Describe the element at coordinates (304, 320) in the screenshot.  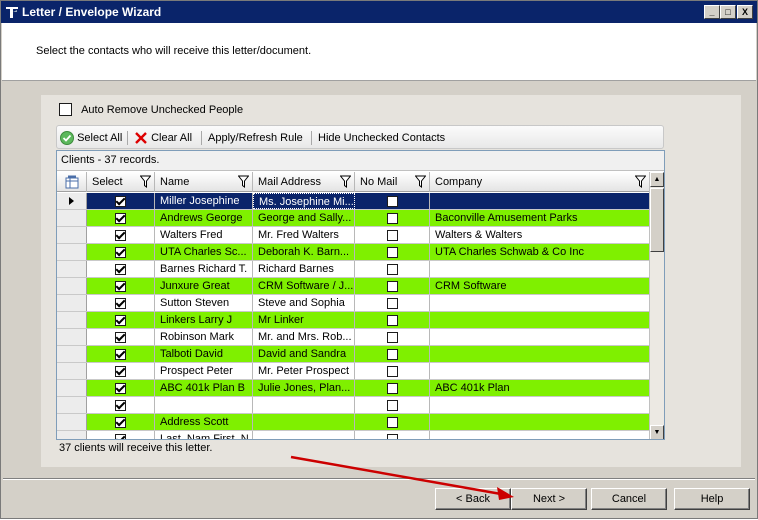
I see `mail-address-cell: Mr Linker` at that location.